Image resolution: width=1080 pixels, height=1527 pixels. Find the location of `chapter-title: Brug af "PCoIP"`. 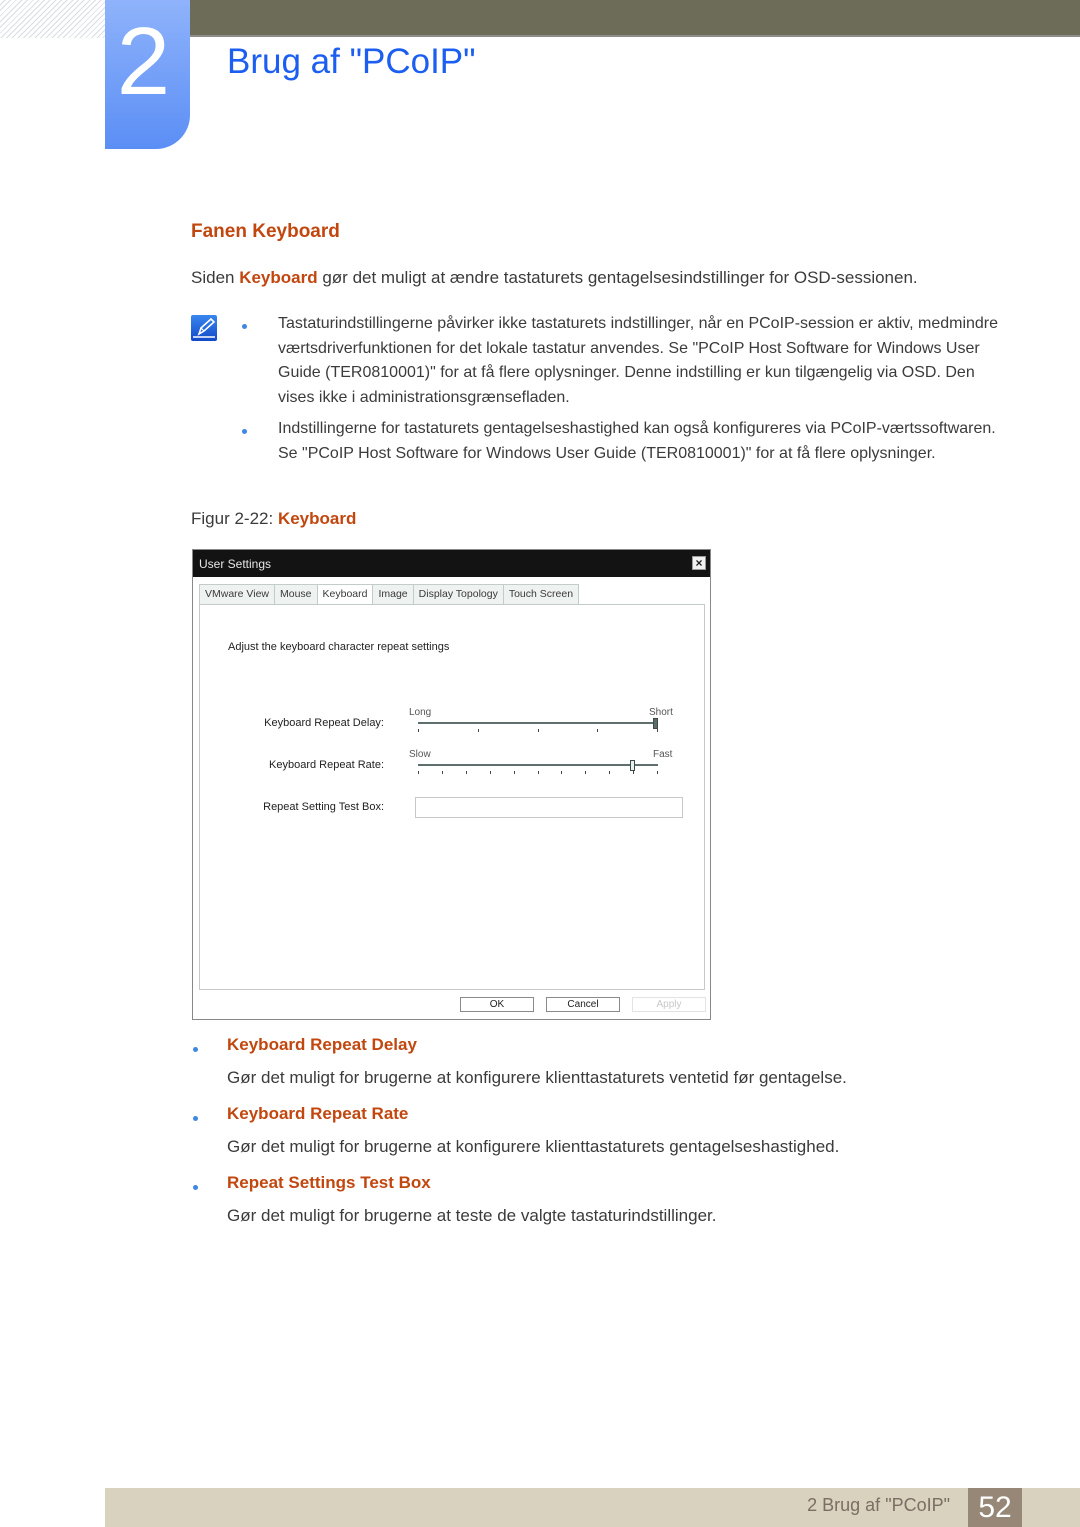

chapter-title: Brug af "PCoIP" is located at coordinates (351, 61).